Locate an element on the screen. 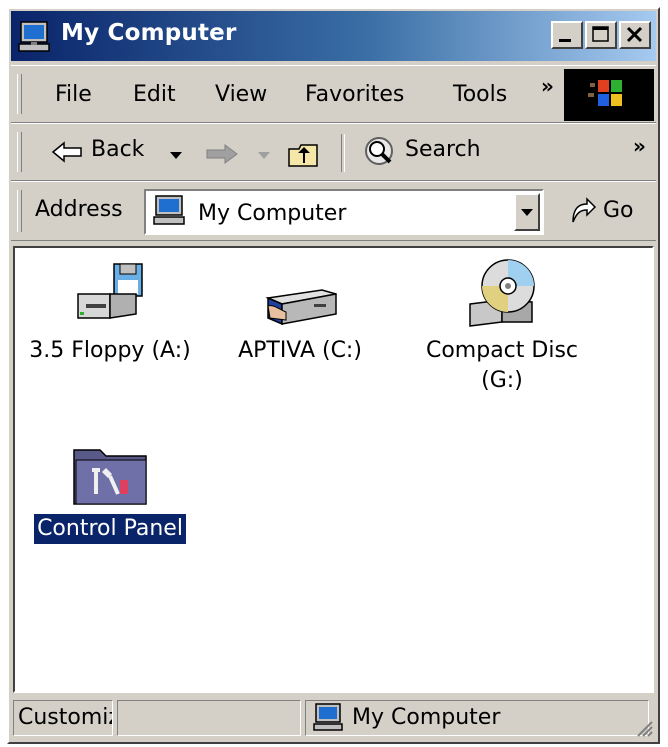 Image resolution: width=668 pixels, height=747 pixels. menu-edit: Edit is located at coordinates (154, 94).